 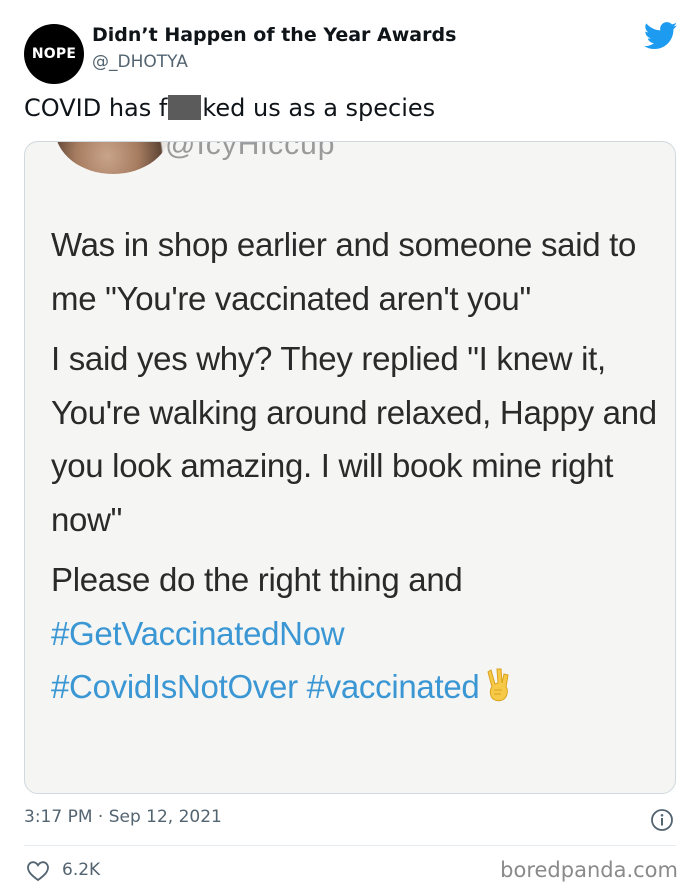 I want to click on avatar-text: NOPE, so click(x=54, y=54).